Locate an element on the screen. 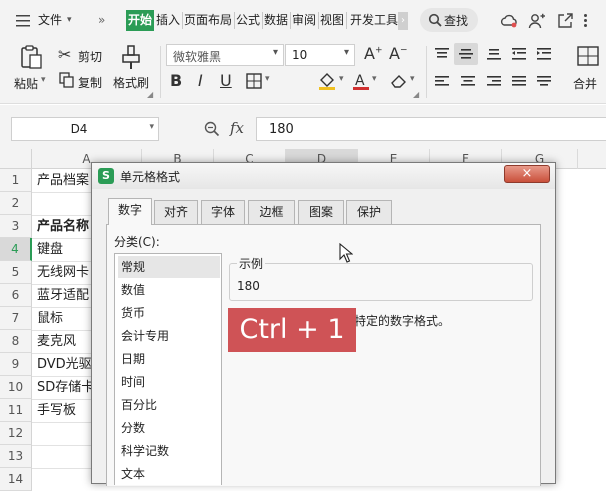 This screenshot has width=606, height=491. copy-icon is located at coordinates (67, 80).